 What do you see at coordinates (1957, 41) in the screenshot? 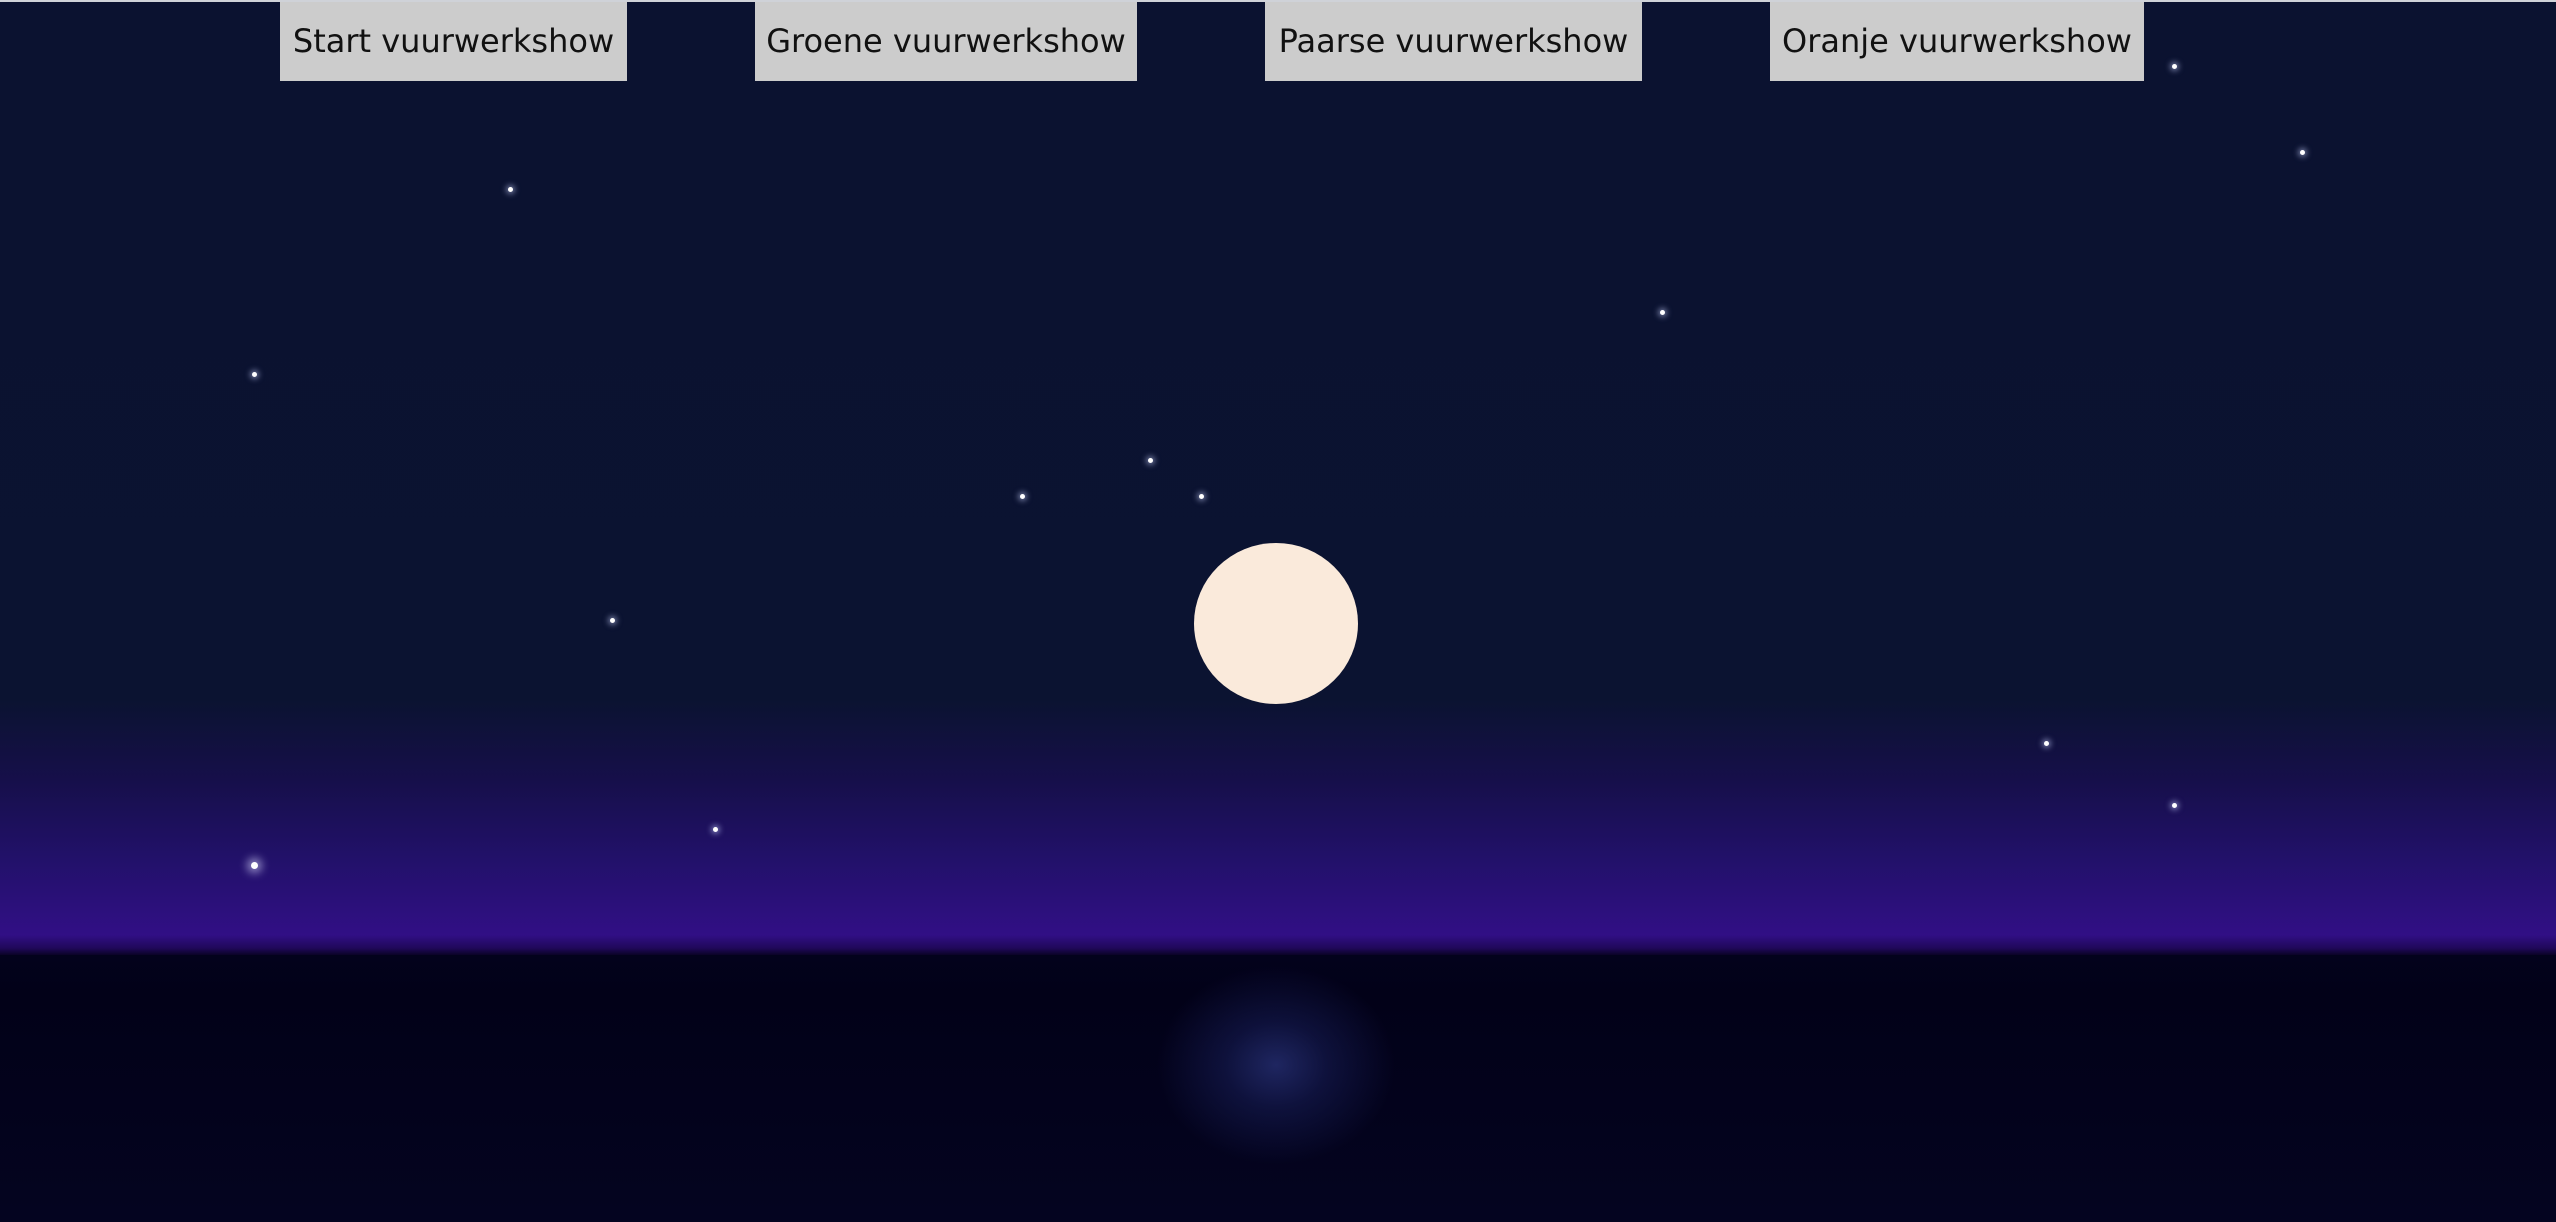
I see `orange-fireworks-button: Oranje vuurwerkshow` at bounding box center [1957, 41].